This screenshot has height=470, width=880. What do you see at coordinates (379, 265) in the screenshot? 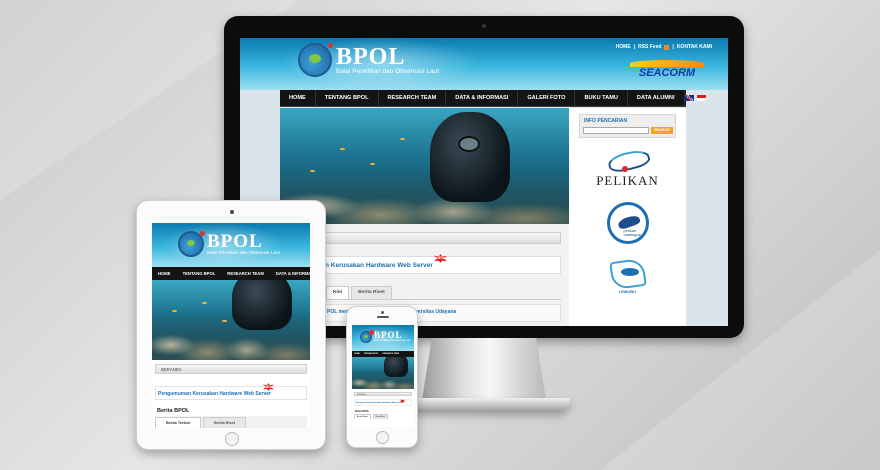
I see `announcement-link: n Kerusakan Hardware Web Server` at bounding box center [379, 265].